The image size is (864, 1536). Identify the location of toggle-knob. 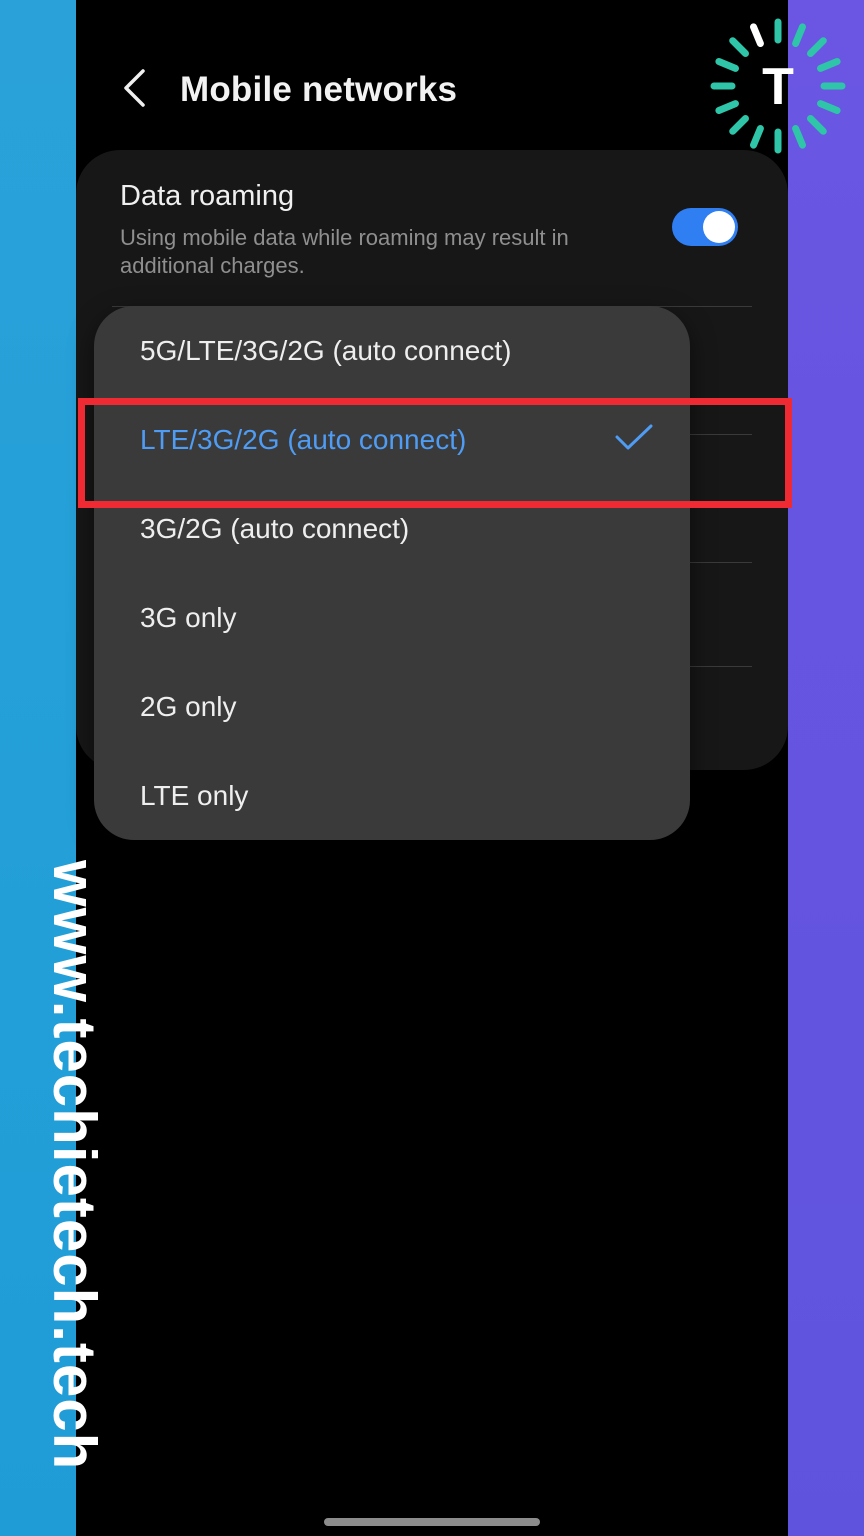
(719, 227).